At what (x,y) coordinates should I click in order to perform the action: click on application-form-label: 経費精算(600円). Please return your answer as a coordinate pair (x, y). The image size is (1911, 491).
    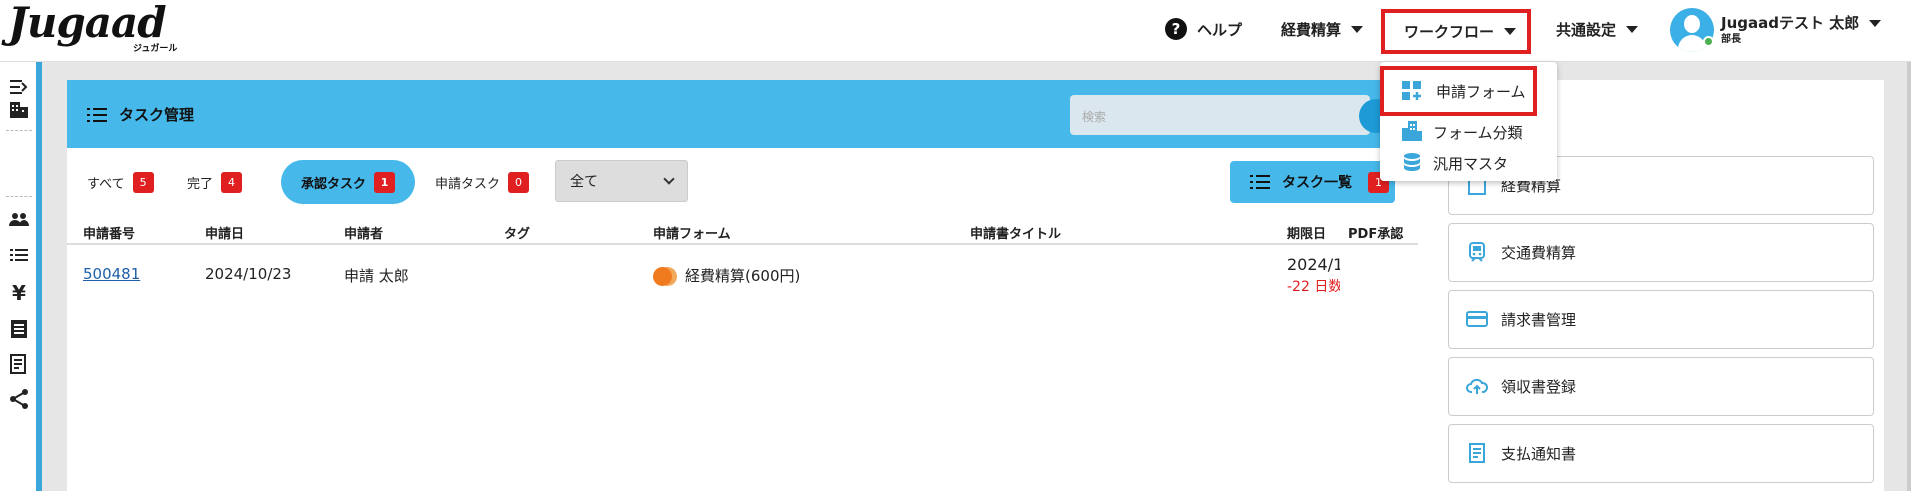
    Looking at the image, I should click on (743, 276).